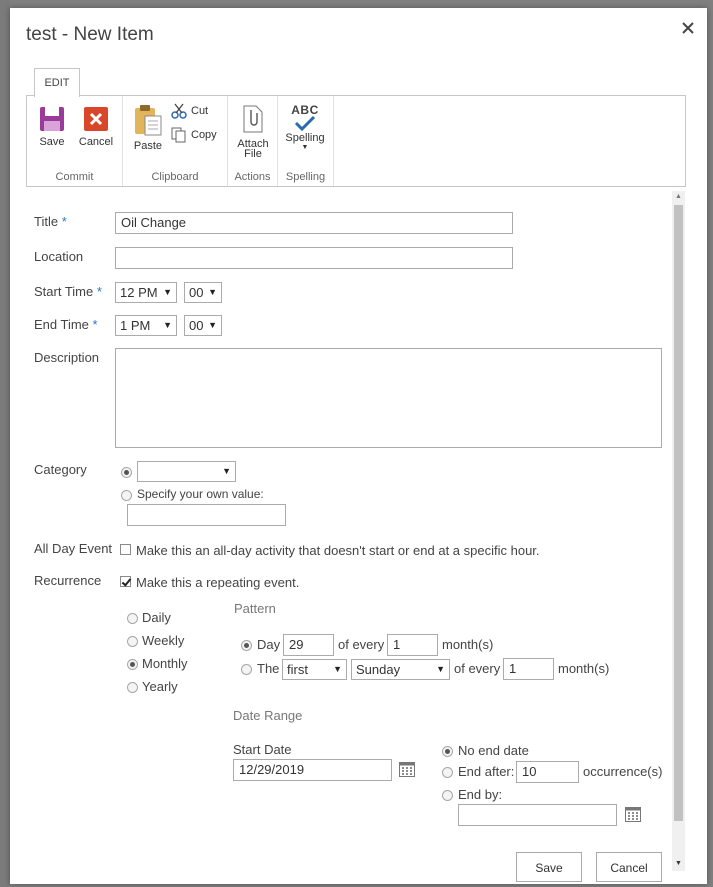  Describe the element at coordinates (59, 256) in the screenshot. I see `location-label: Location` at that location.